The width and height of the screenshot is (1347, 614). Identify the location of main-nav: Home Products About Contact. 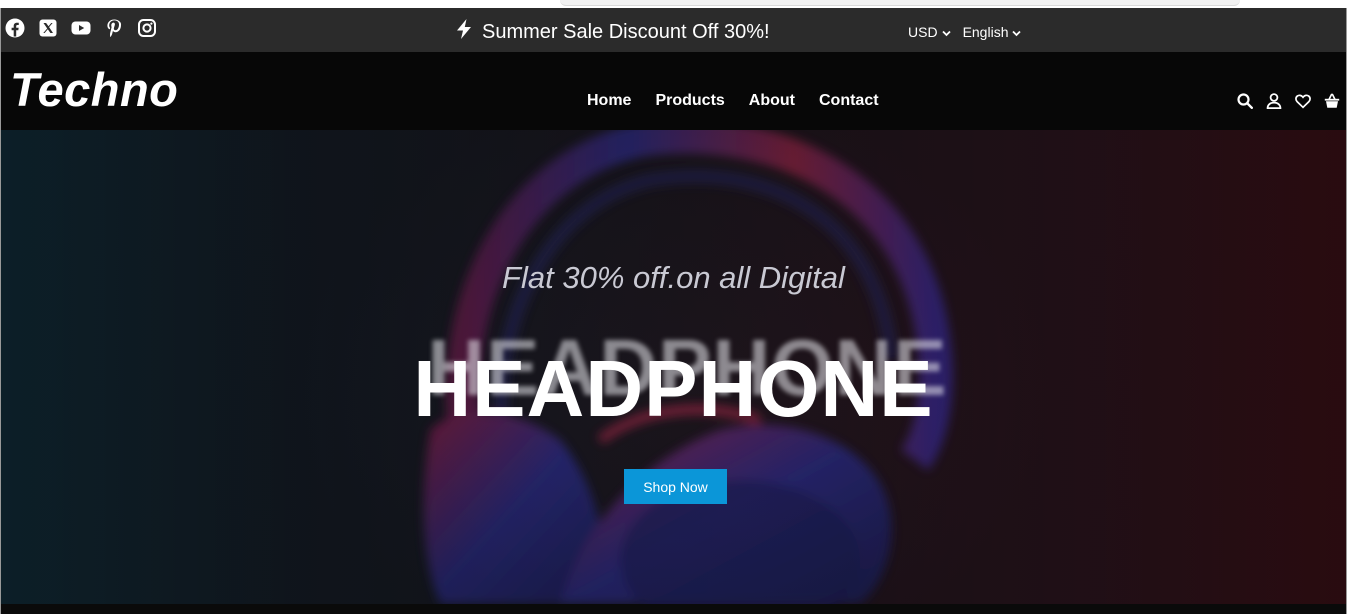
(733, 101).